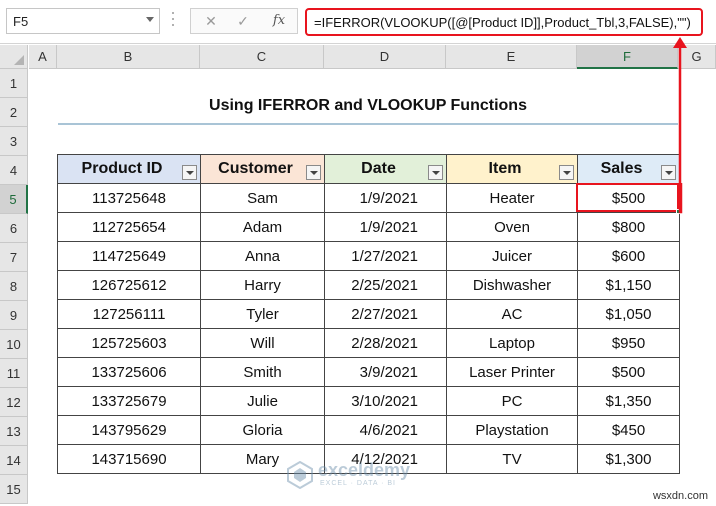 This screenshot has height=506, width=716. Describe the element at coordinates (511, 57) in the screenshot. I see `column-header-e: E` at that location.